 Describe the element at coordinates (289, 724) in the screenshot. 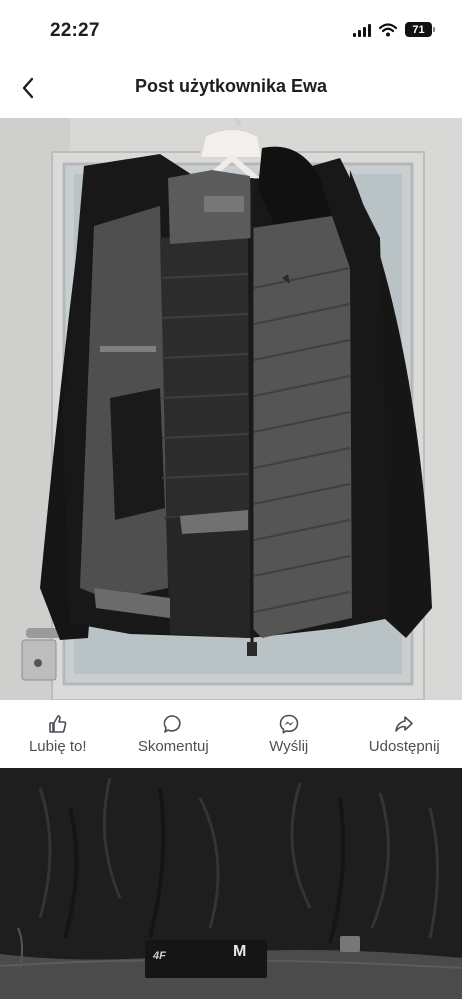

I see `messenger-icon` at that location.